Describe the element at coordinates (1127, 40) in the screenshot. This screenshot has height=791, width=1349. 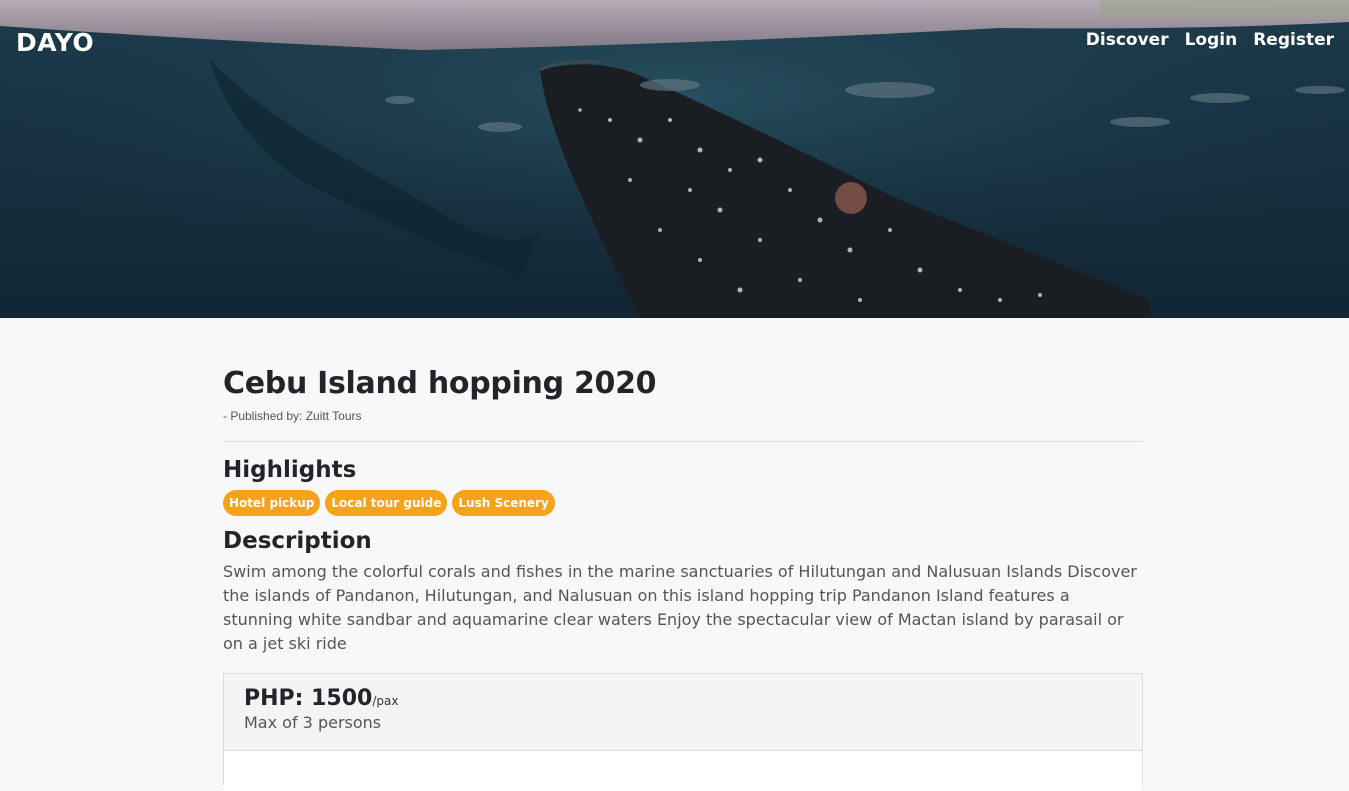
I see `nav-discover-link: Discover` at that location.